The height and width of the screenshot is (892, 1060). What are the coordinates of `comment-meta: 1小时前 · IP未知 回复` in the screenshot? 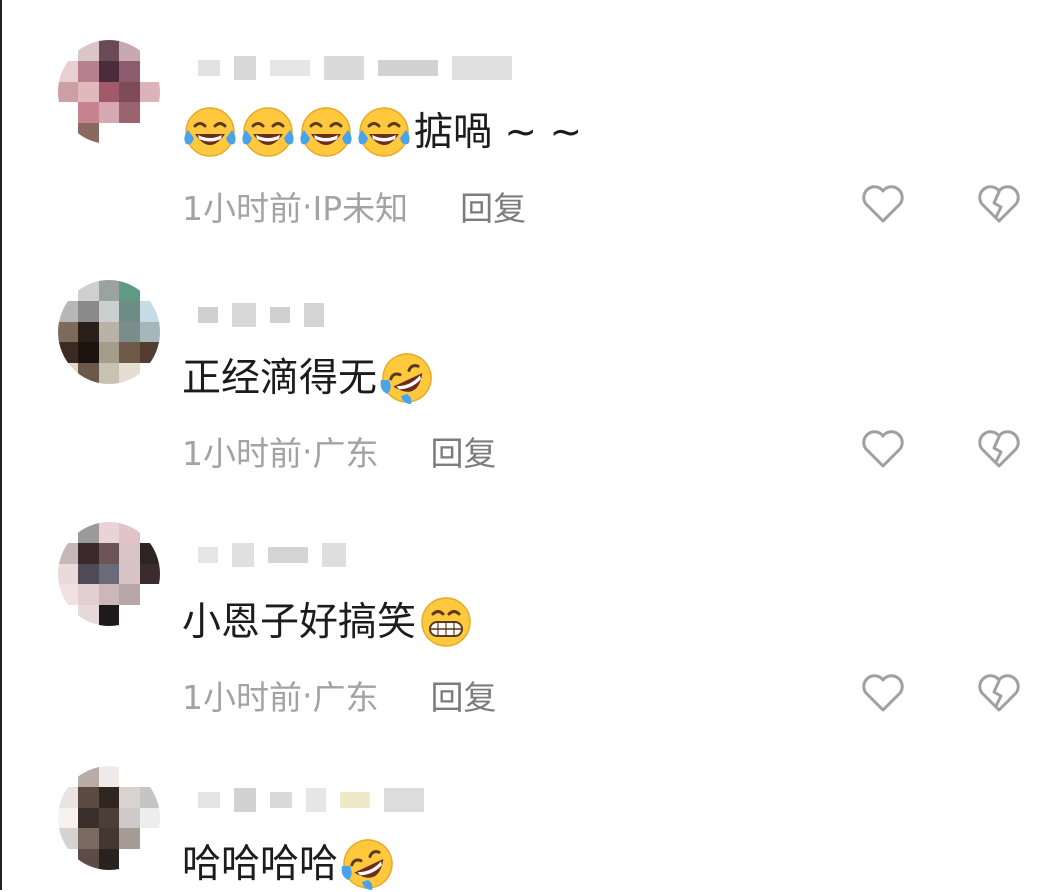 It's located at (354, 206).